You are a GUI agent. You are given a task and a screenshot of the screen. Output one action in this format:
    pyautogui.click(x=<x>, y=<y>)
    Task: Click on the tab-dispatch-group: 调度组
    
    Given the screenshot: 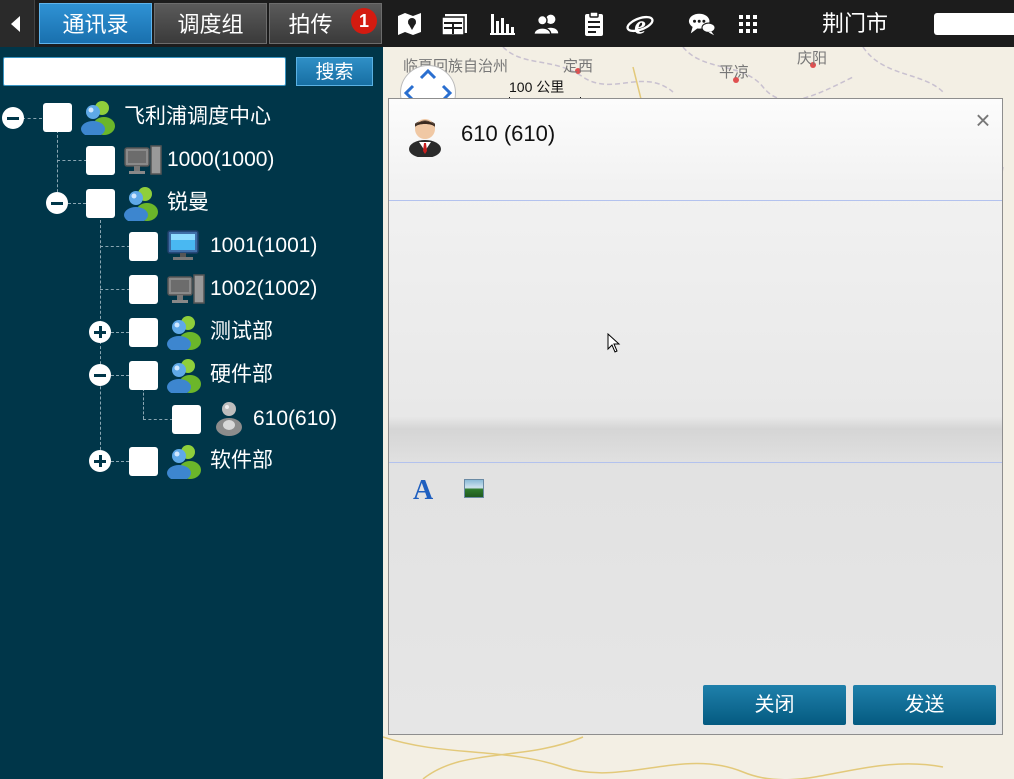 What is the action you would take?
    pyautogui.click(x=210, y=23)
    